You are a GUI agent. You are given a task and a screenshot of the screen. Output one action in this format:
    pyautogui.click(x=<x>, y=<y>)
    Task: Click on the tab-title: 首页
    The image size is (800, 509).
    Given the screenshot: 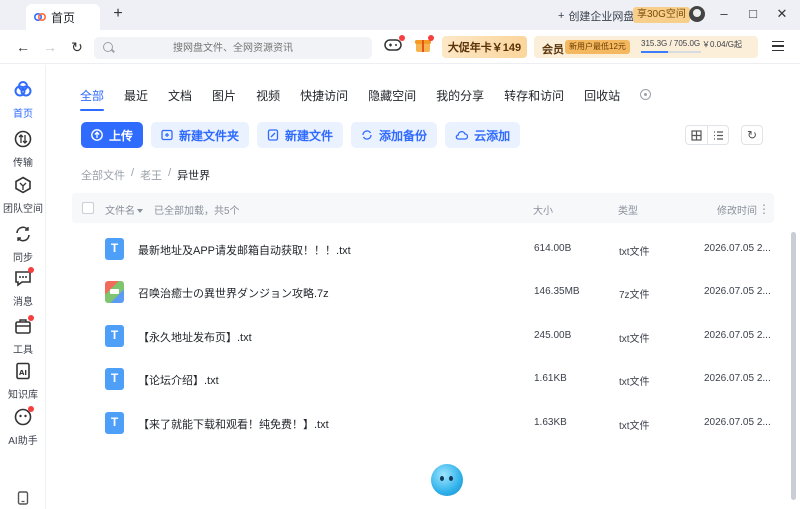 What is the action you would take?
    pyautogui.click(x=63, y=17)
    